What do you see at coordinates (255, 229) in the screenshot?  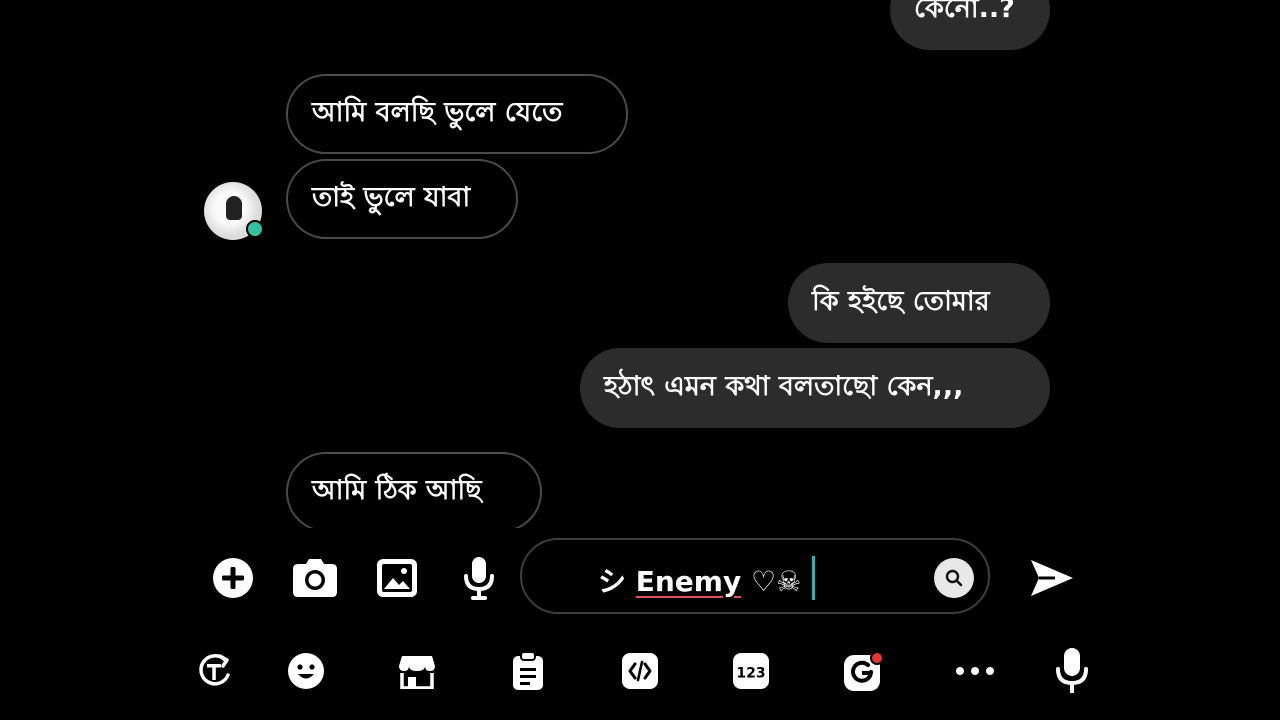 I see `online-status-dot` at bounding box center [255, 229].